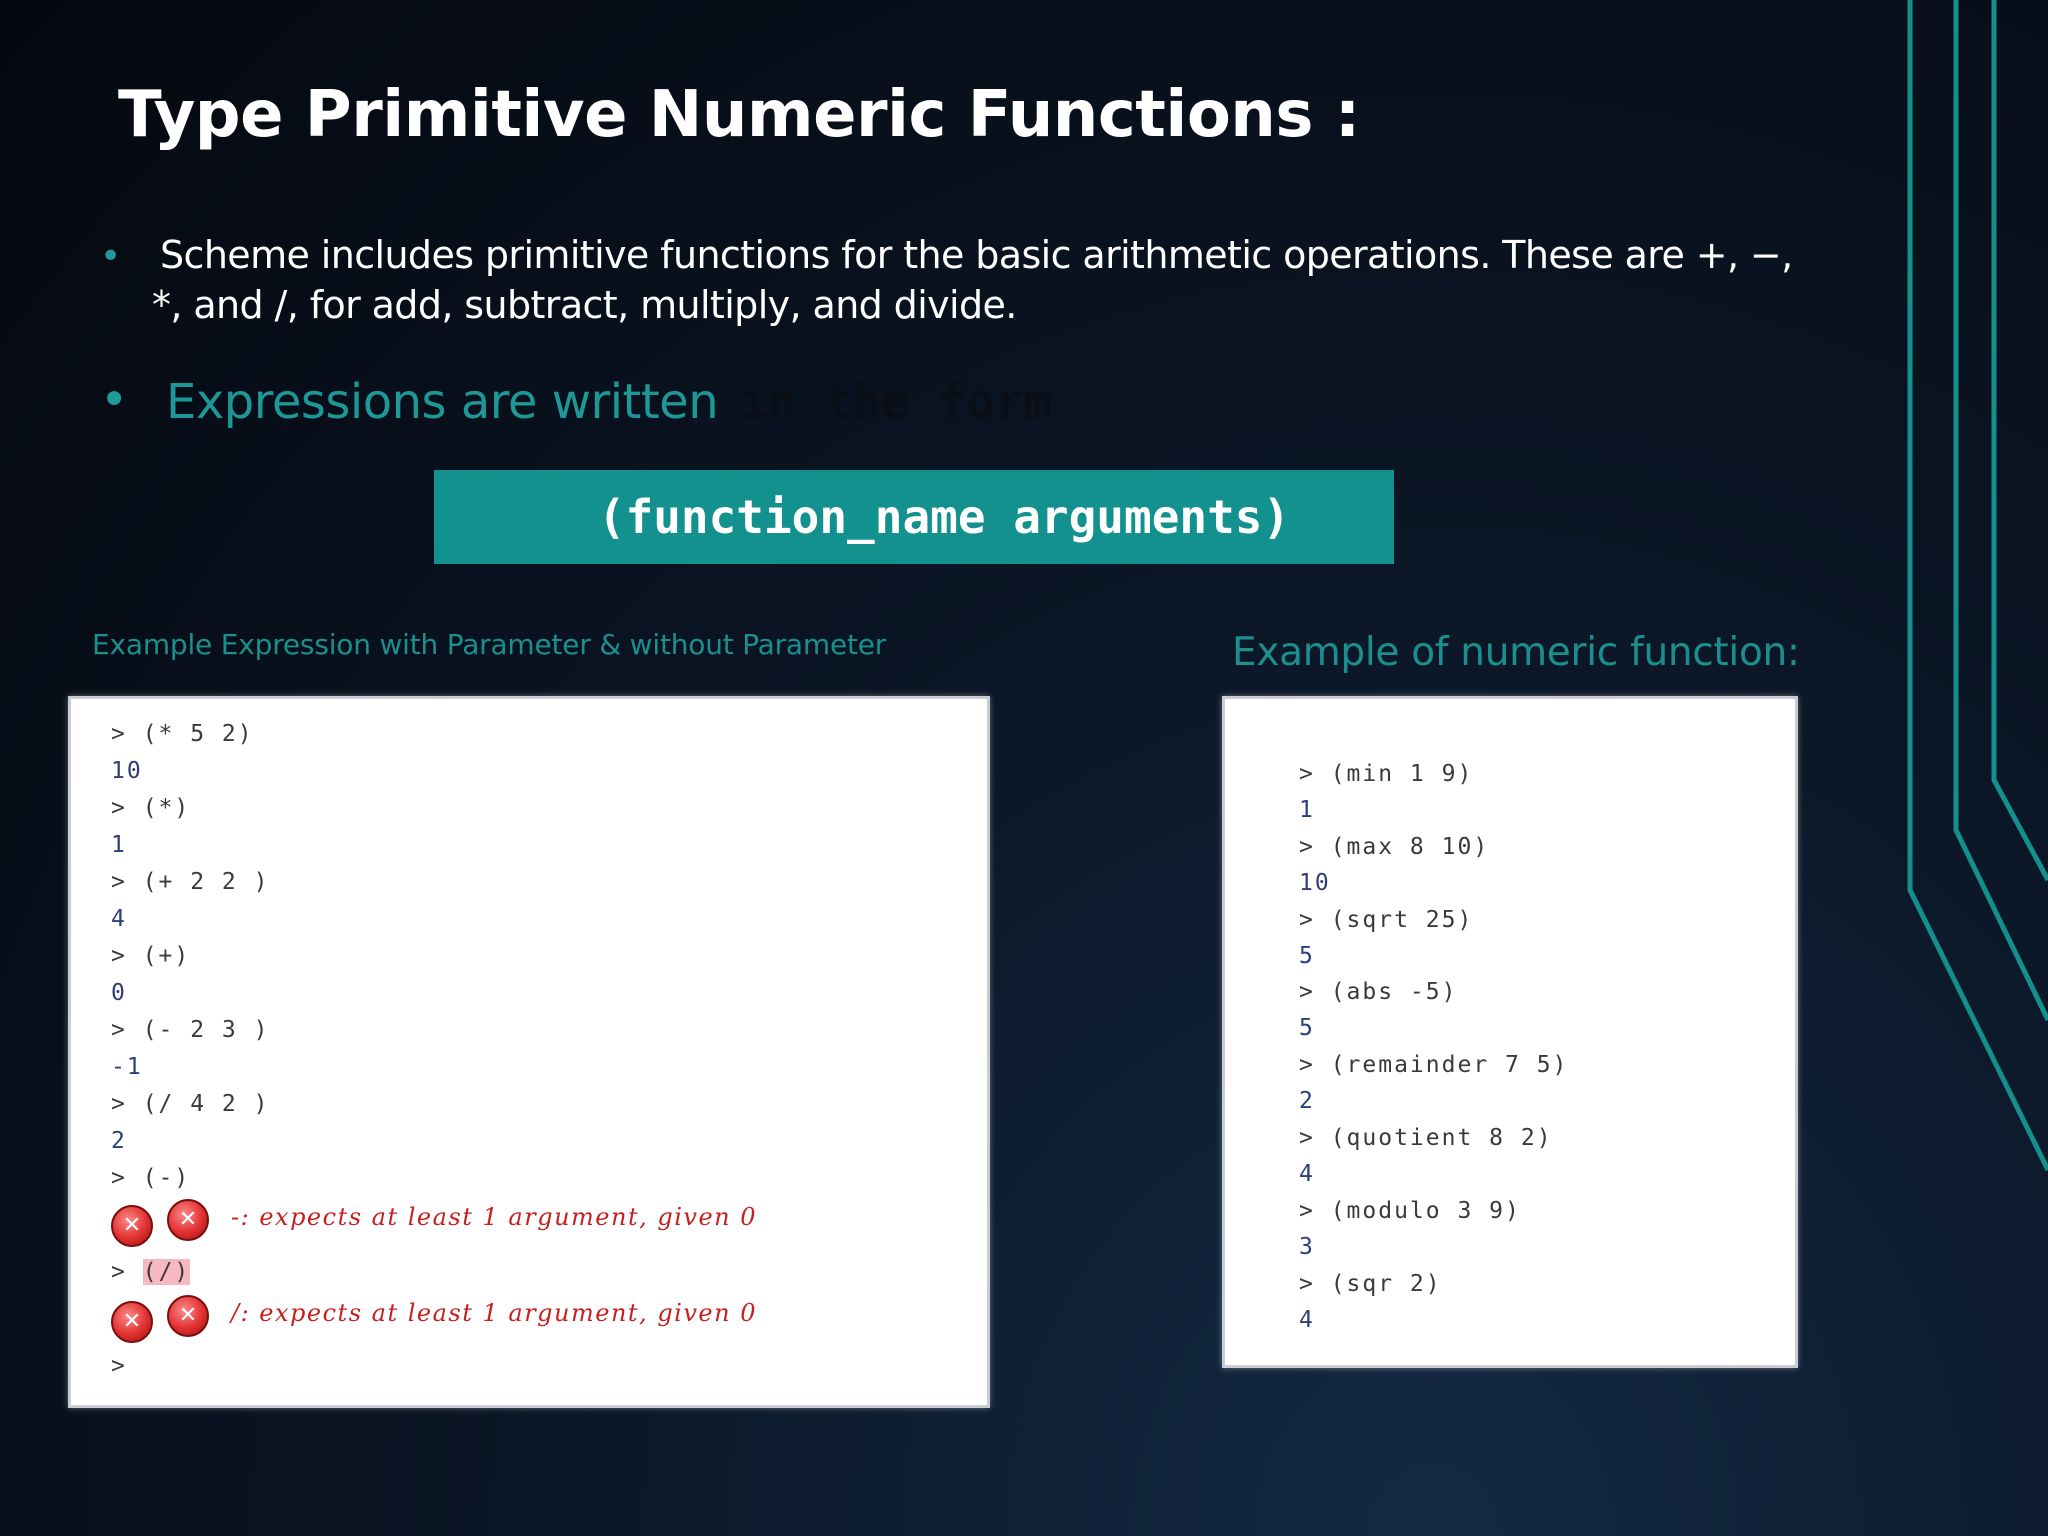 This screenshot has height=1536, width=2048. I want to click on bullet-expressions: Expressions are written in the form, so click(609, 402).